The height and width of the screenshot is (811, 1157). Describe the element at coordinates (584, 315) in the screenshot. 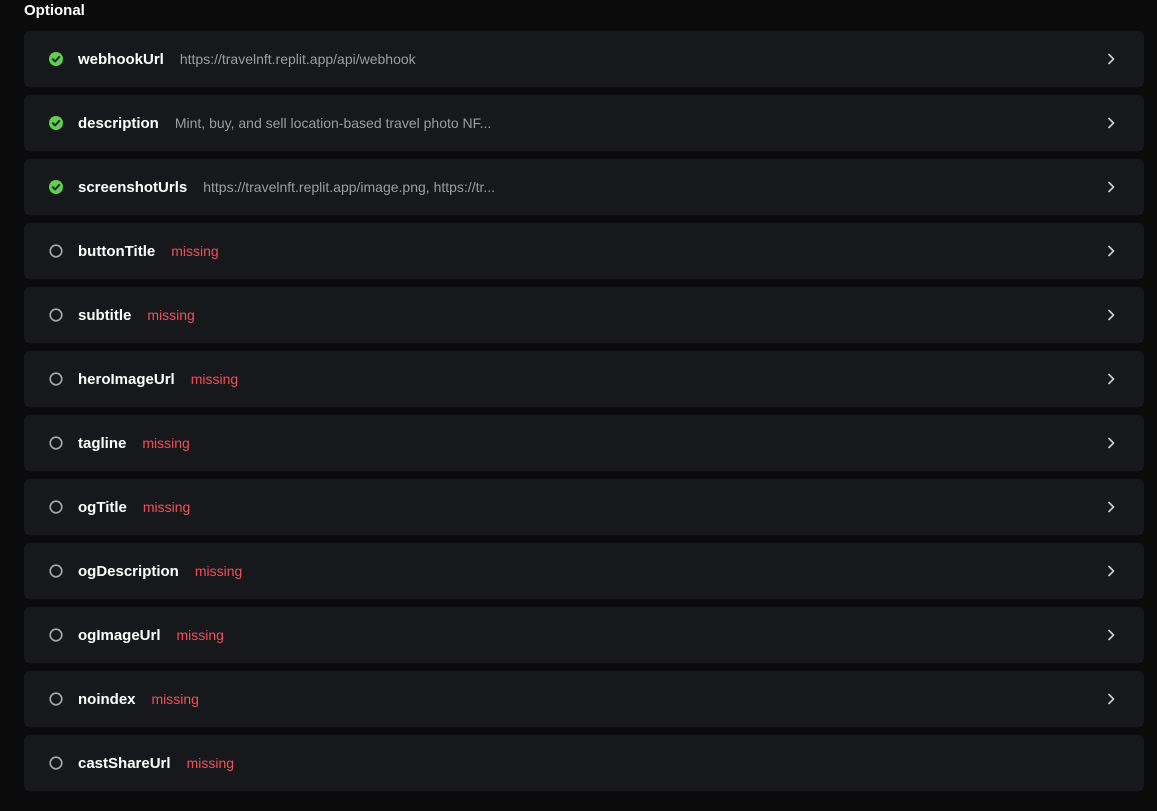

I see `field-row-subtitle: subtitle missing` at that location.